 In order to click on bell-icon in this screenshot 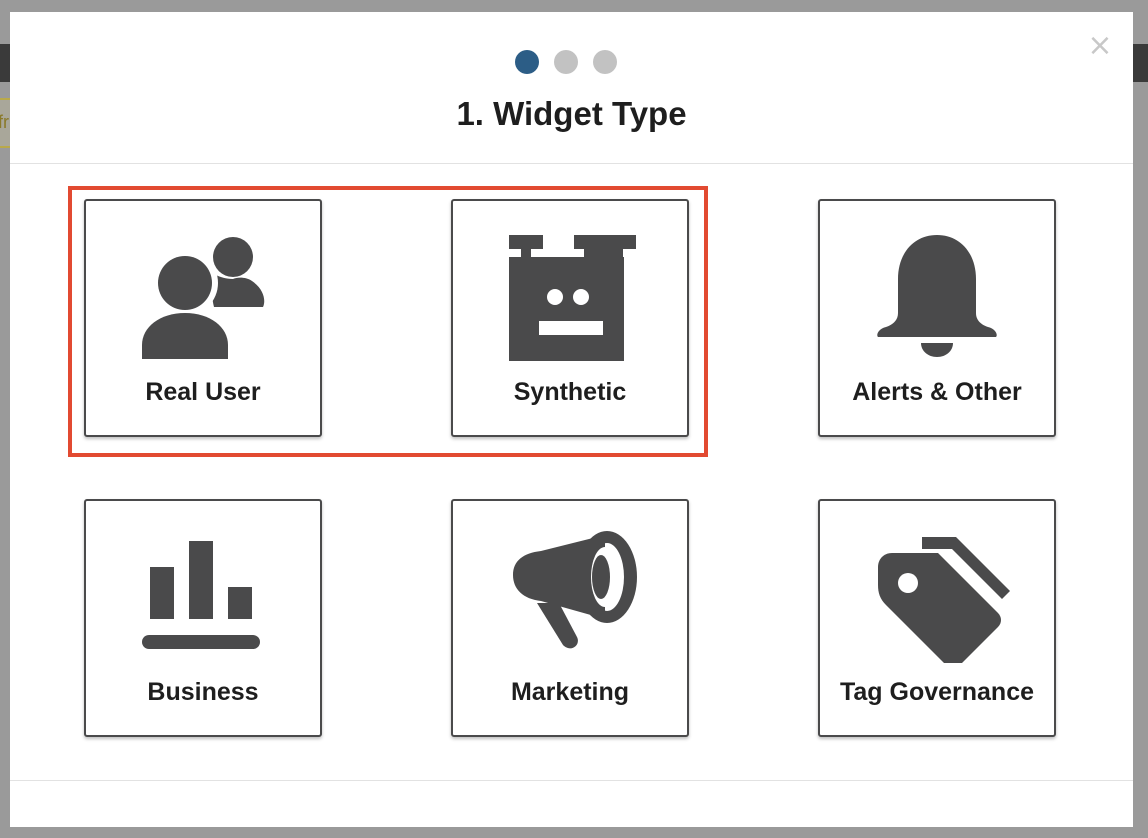, I will do `click(937, 296)`.